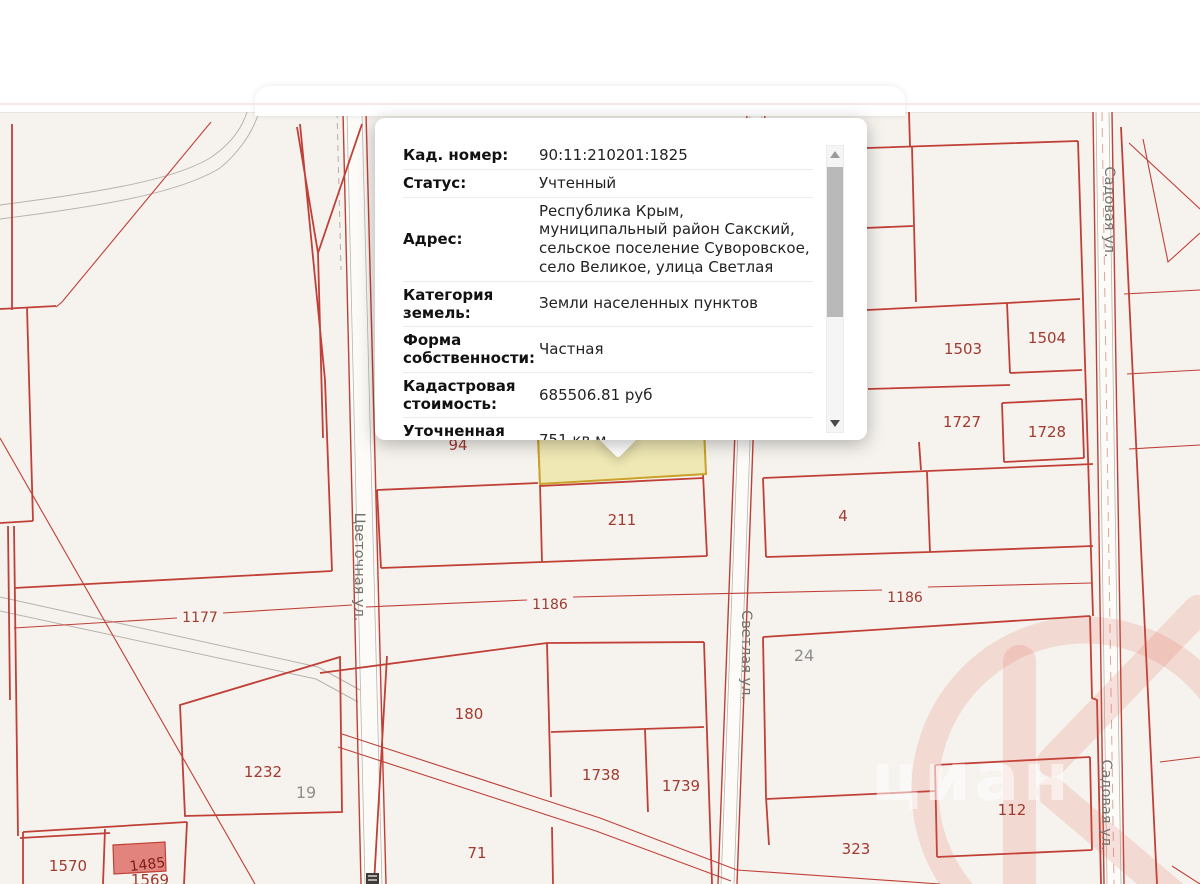 The image size is (1200, 884). What do you see at coordinates (843, 516) in the screenshot?
I see `parcel-label-4: 4` at bounding box center [843, 516].